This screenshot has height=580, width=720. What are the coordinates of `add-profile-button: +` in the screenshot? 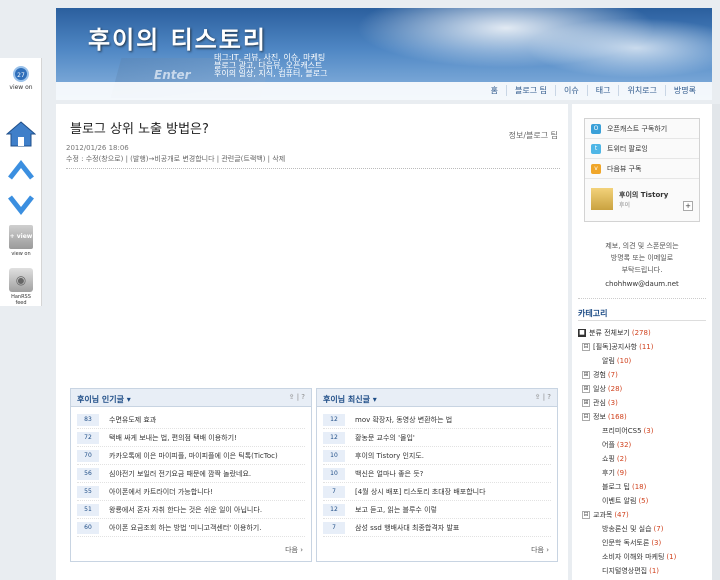 It's located at (688, 206).